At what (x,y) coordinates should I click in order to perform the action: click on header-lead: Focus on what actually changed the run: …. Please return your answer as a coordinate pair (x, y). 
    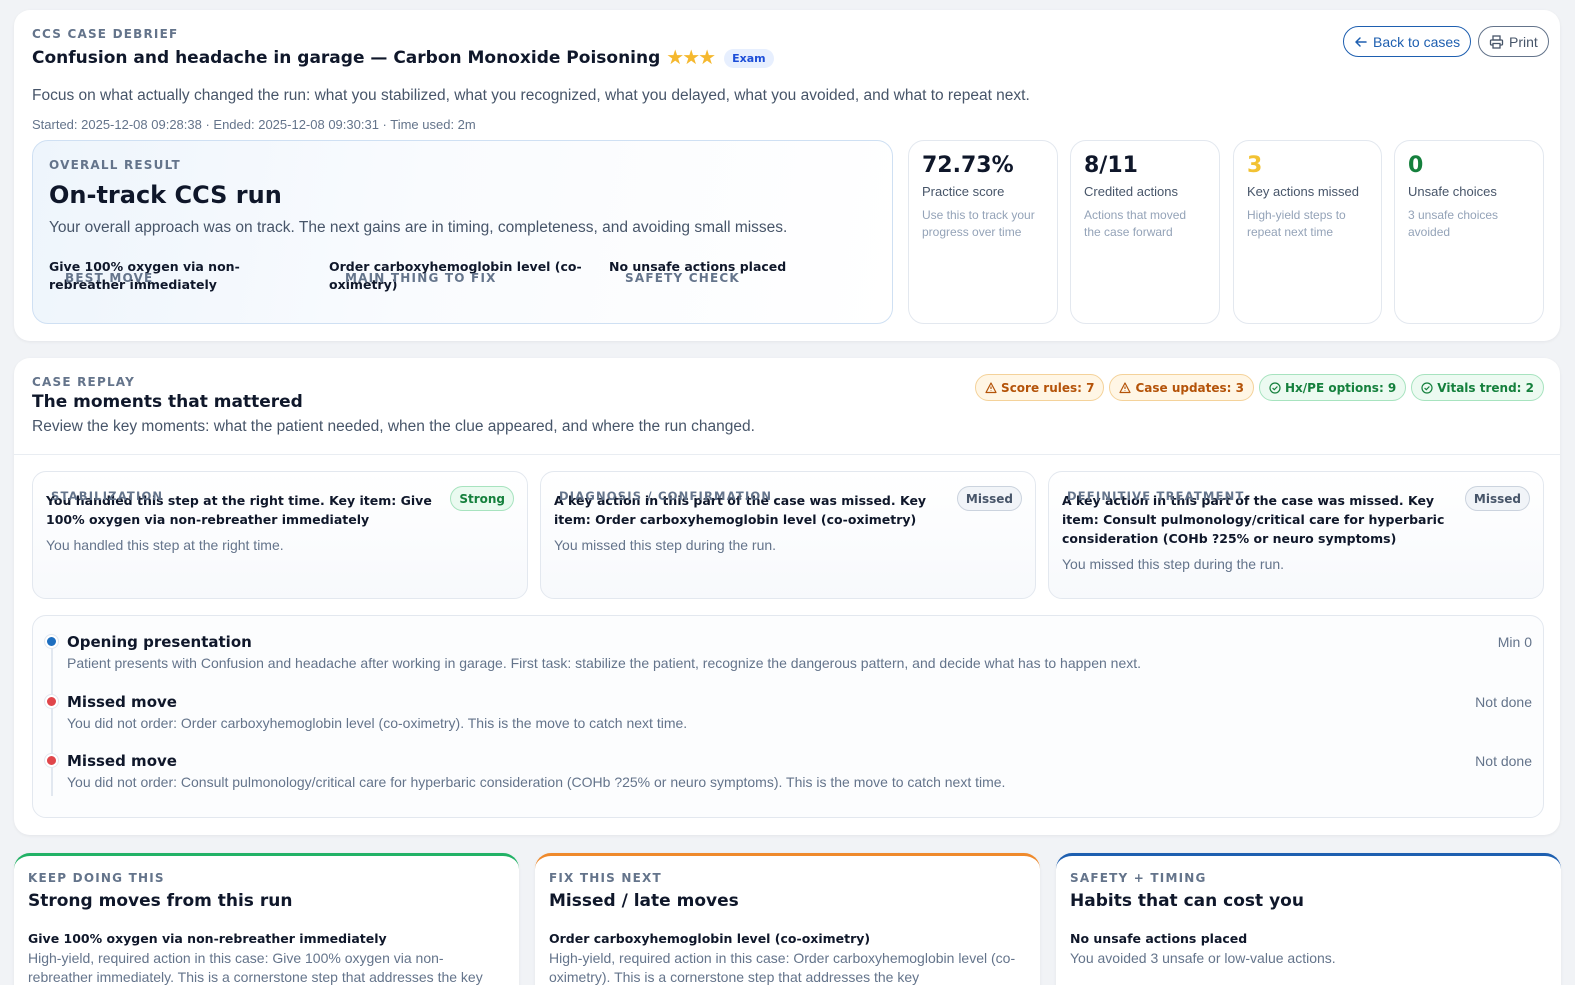
    Looking at the image, I should click on (531, 95).